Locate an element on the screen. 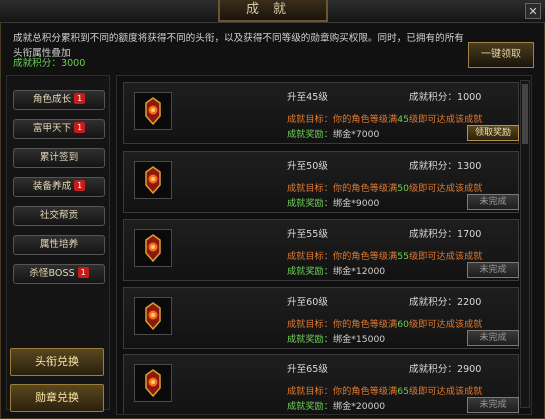 The image size is (545, 419). medal-exchange-button: 勋章兑换 is located at coordinates (57, 398).